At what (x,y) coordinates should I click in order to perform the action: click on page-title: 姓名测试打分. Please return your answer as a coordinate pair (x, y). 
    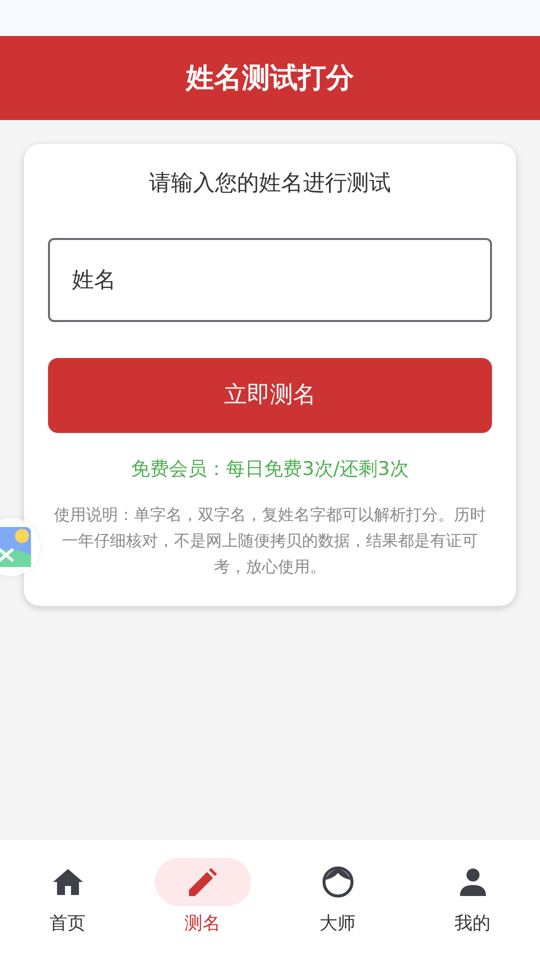
    Looking at the image, I should click on (270, 78).